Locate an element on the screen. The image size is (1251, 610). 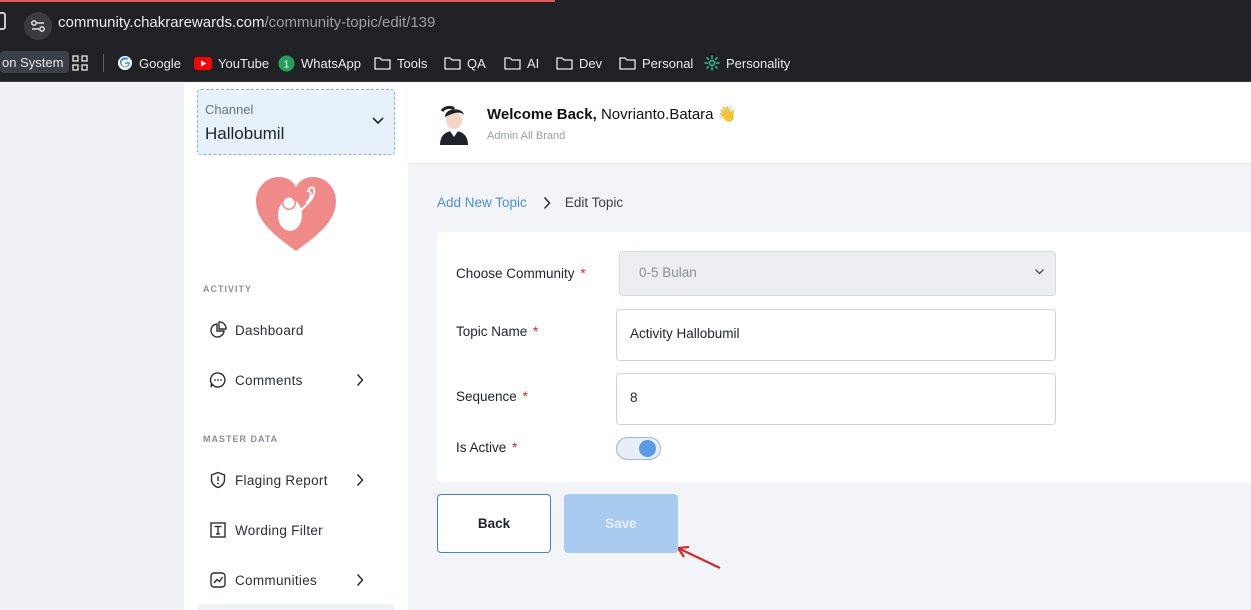
community-label: Choose Community * is located at coordinates (521, 273).